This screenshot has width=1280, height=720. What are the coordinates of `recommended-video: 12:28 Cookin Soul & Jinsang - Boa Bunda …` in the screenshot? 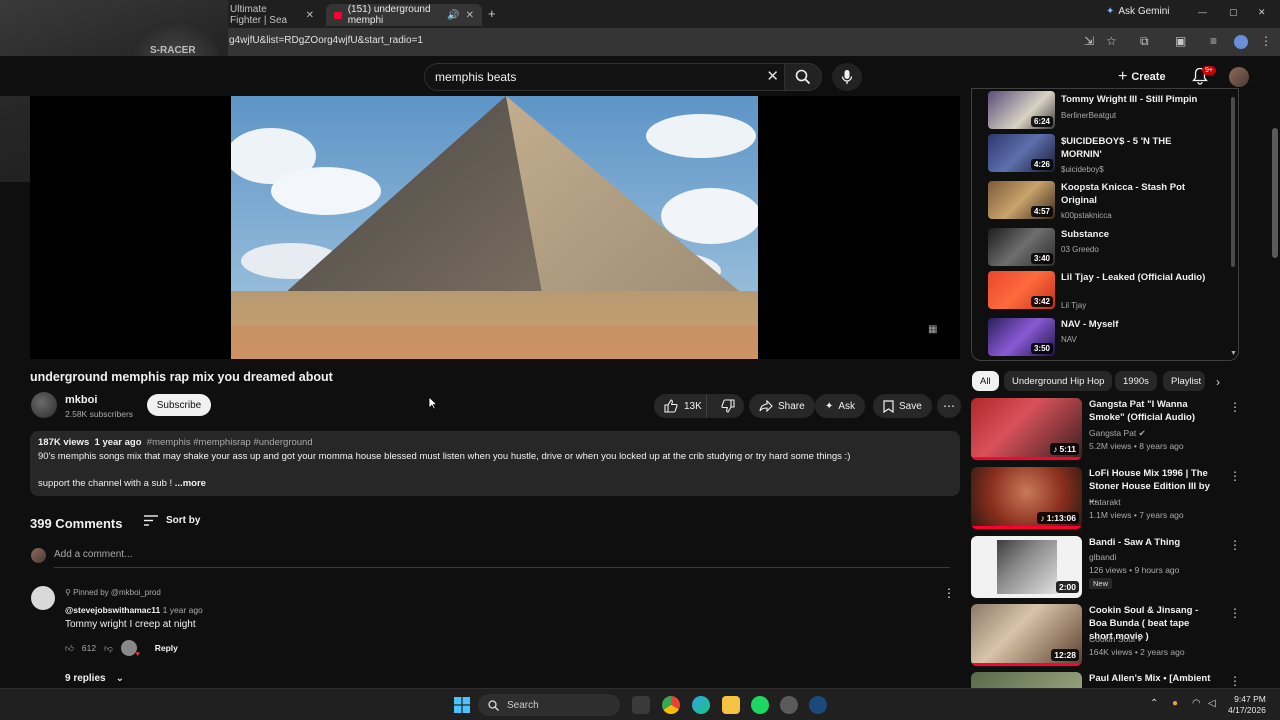 It's located at (1106, 636).